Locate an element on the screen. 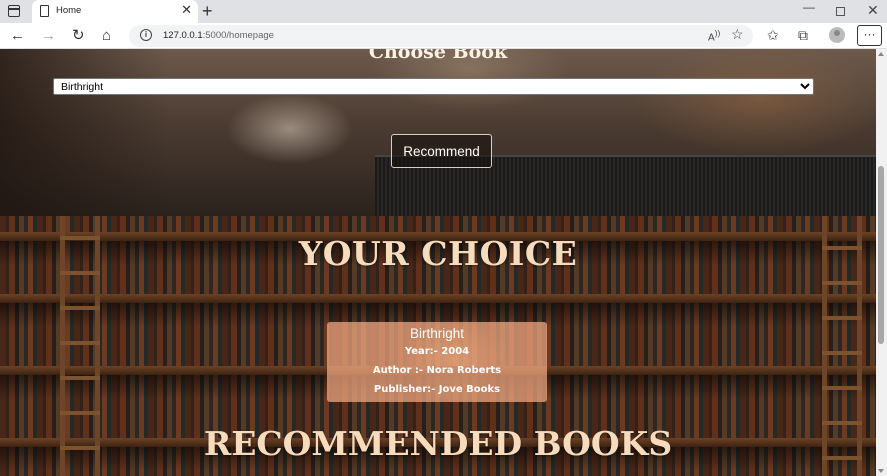 The width and height of the screenshot is (887, 476). page-scrollbar is located at coordinates (881, 262).